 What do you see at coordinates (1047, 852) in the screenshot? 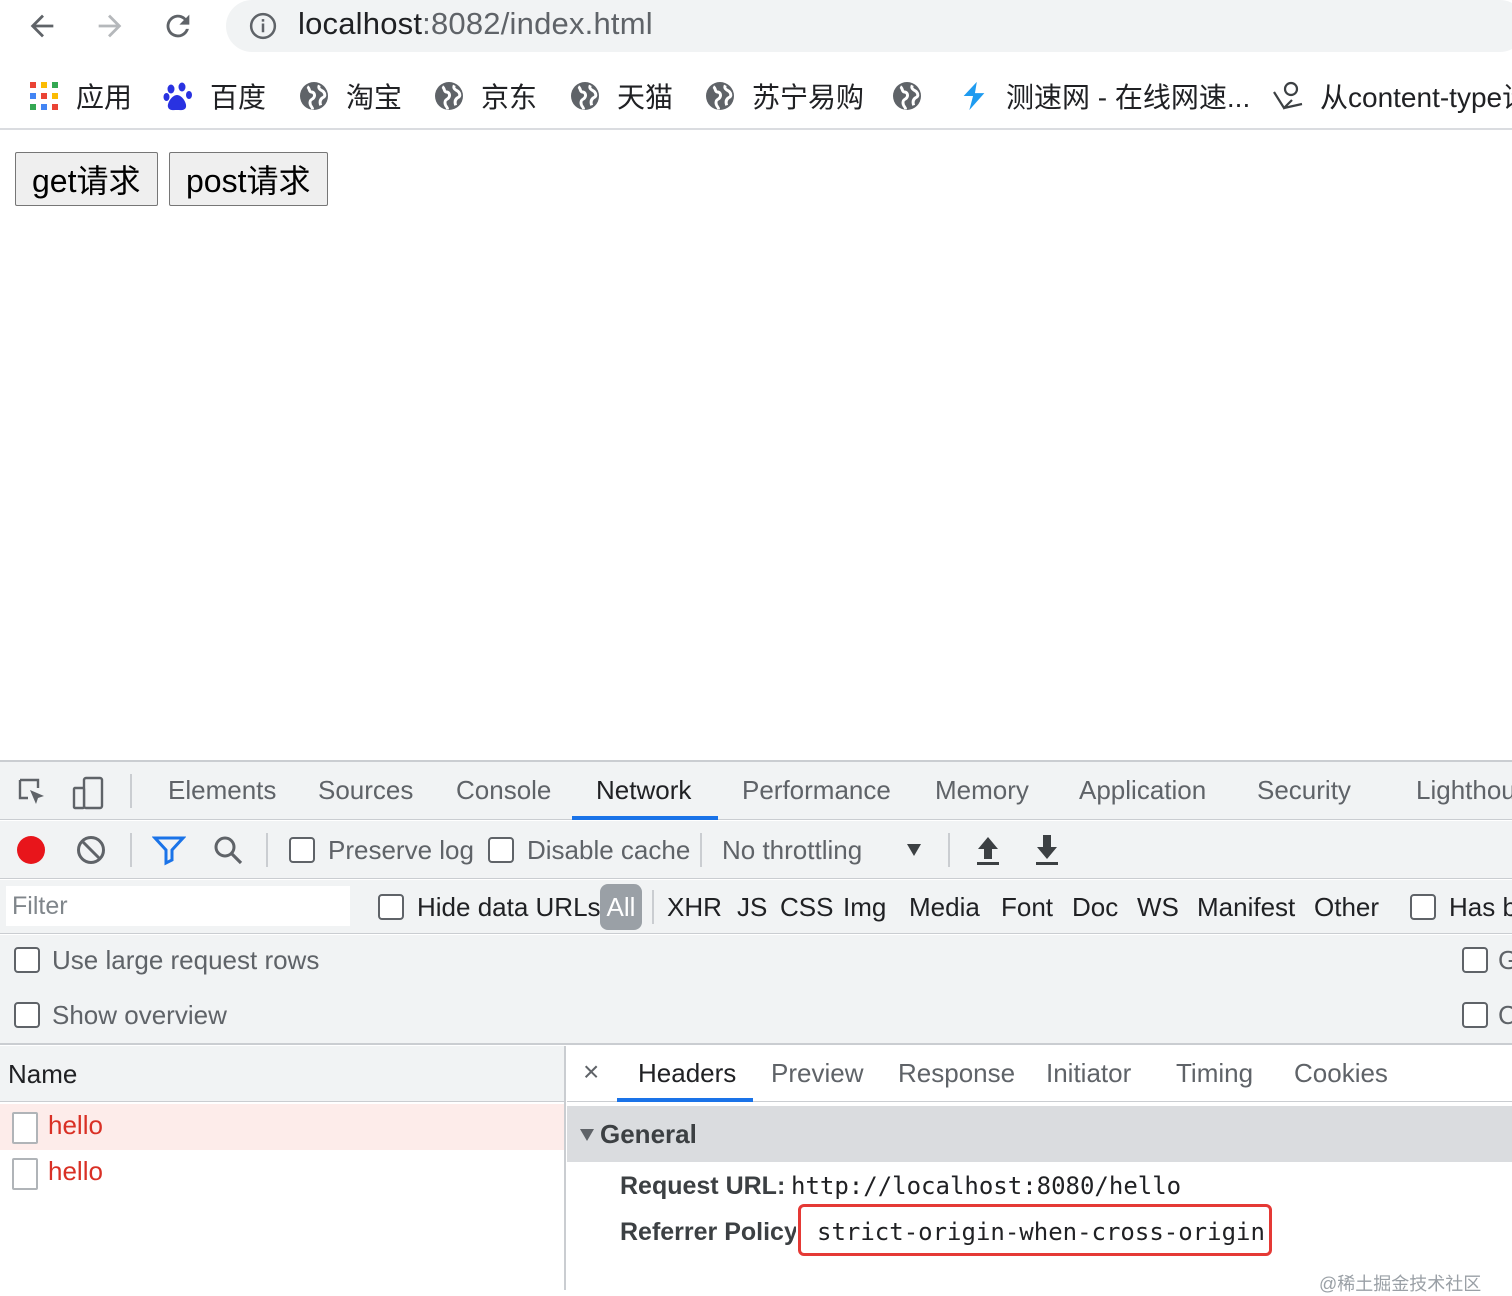
I see `export-har-icon` at bounding box center [1047, 852].